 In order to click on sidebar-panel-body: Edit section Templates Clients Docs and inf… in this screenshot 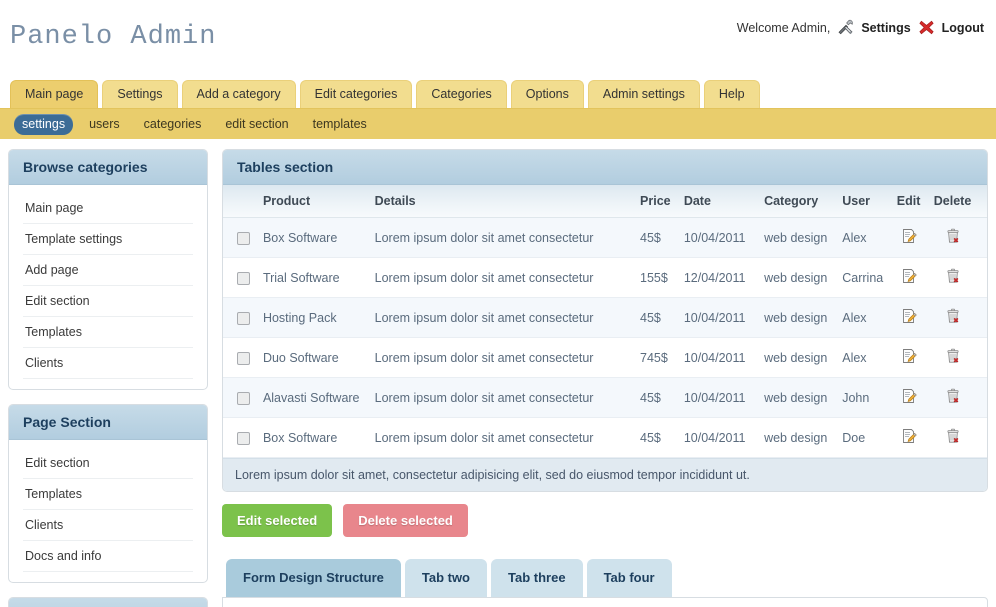, I will do `click(108, 511)`.